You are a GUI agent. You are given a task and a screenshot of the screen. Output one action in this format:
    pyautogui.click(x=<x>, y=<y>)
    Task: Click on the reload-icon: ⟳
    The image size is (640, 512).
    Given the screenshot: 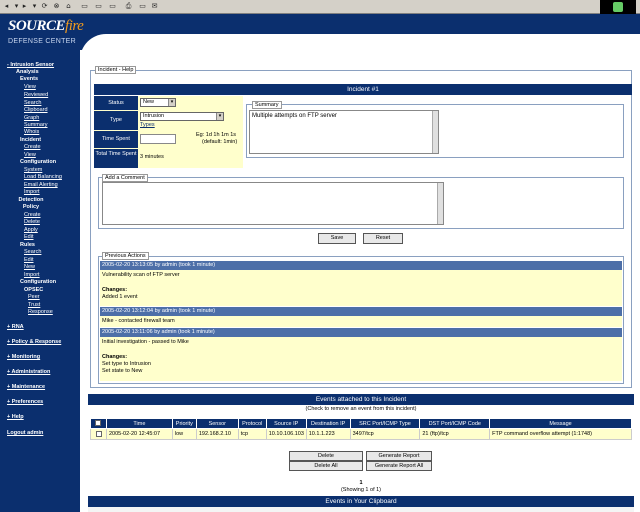 What is the action you would take?
    pyautogui.click(x=44, y=6)
    